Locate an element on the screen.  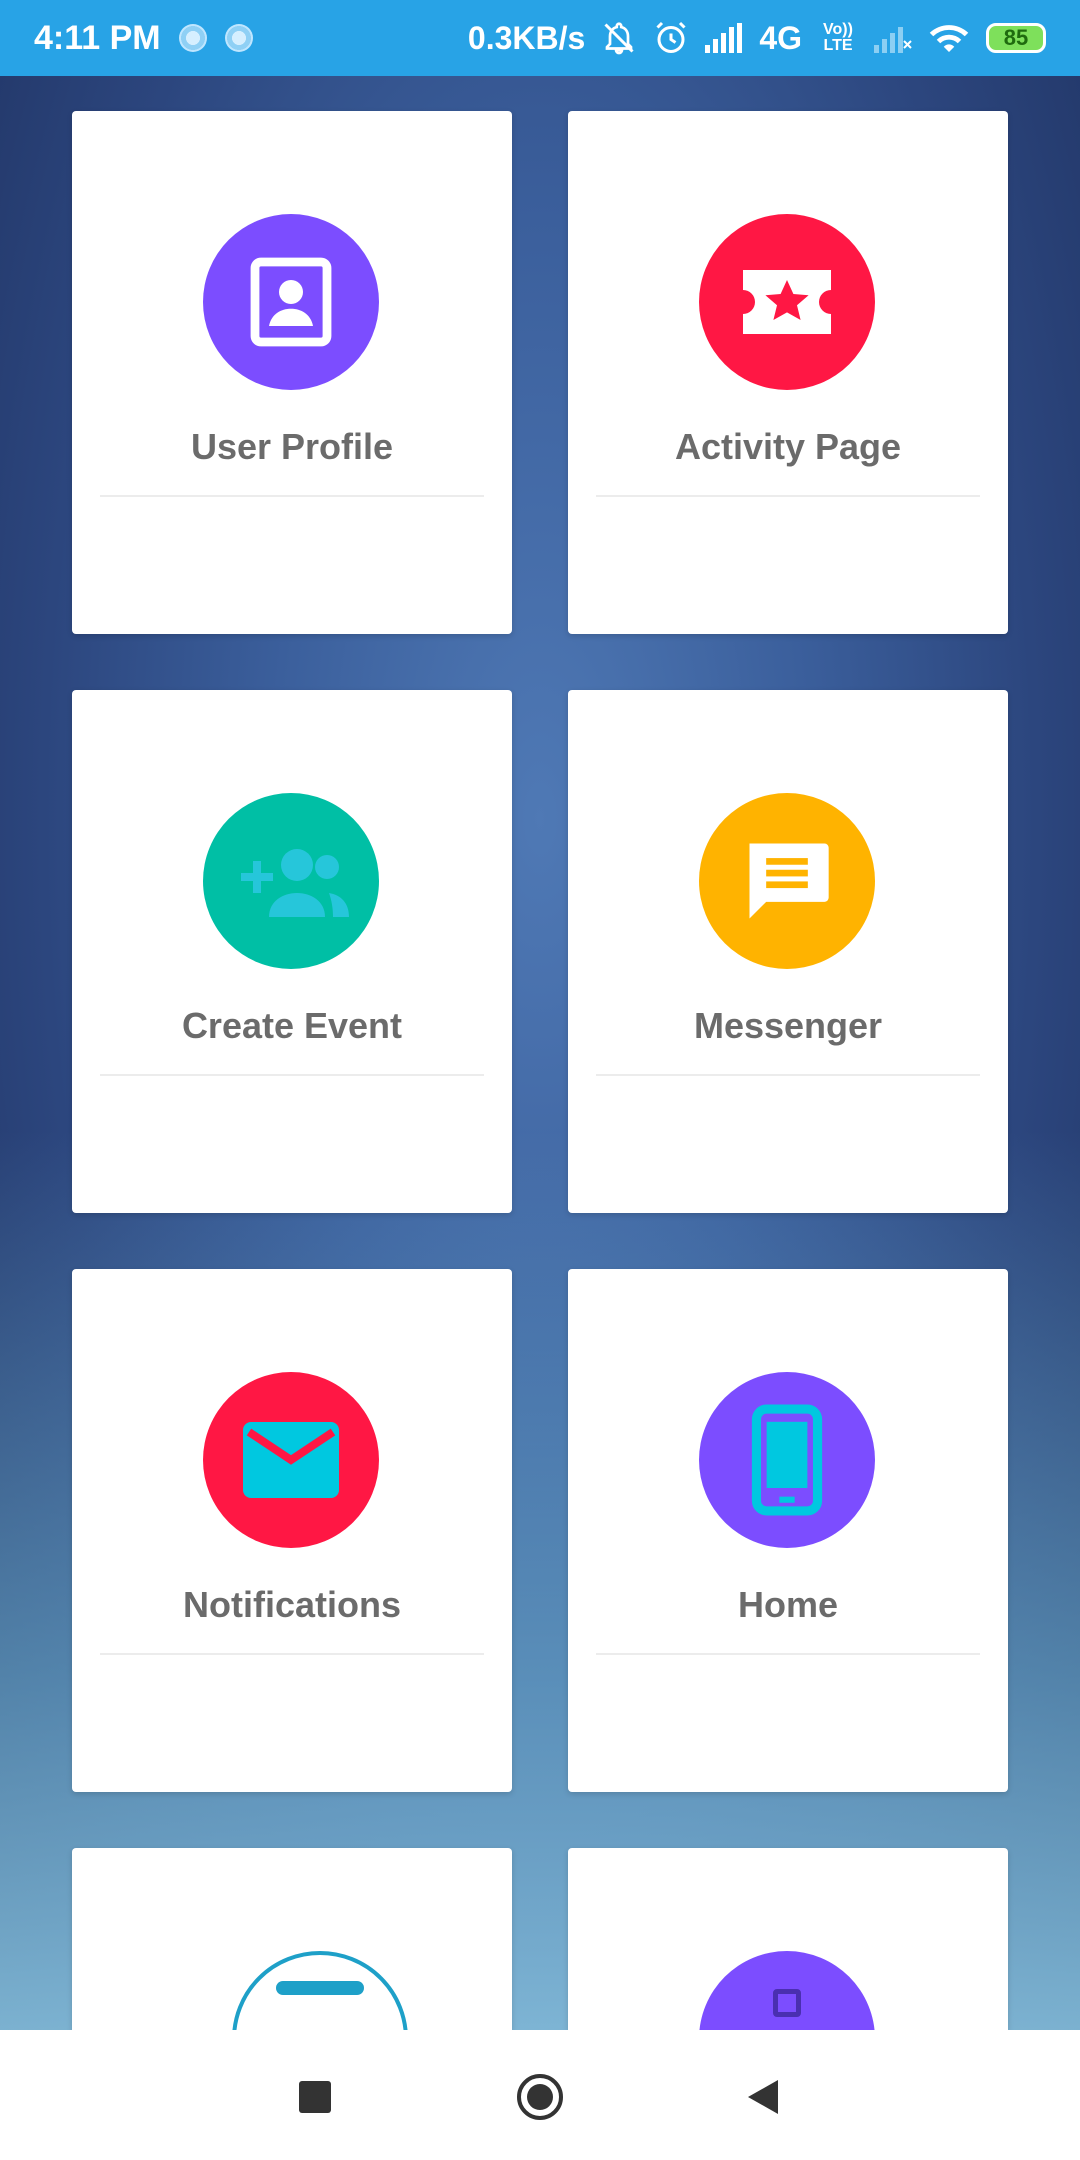
user-profile-label: User Profile is located at coordinates (292, 446).